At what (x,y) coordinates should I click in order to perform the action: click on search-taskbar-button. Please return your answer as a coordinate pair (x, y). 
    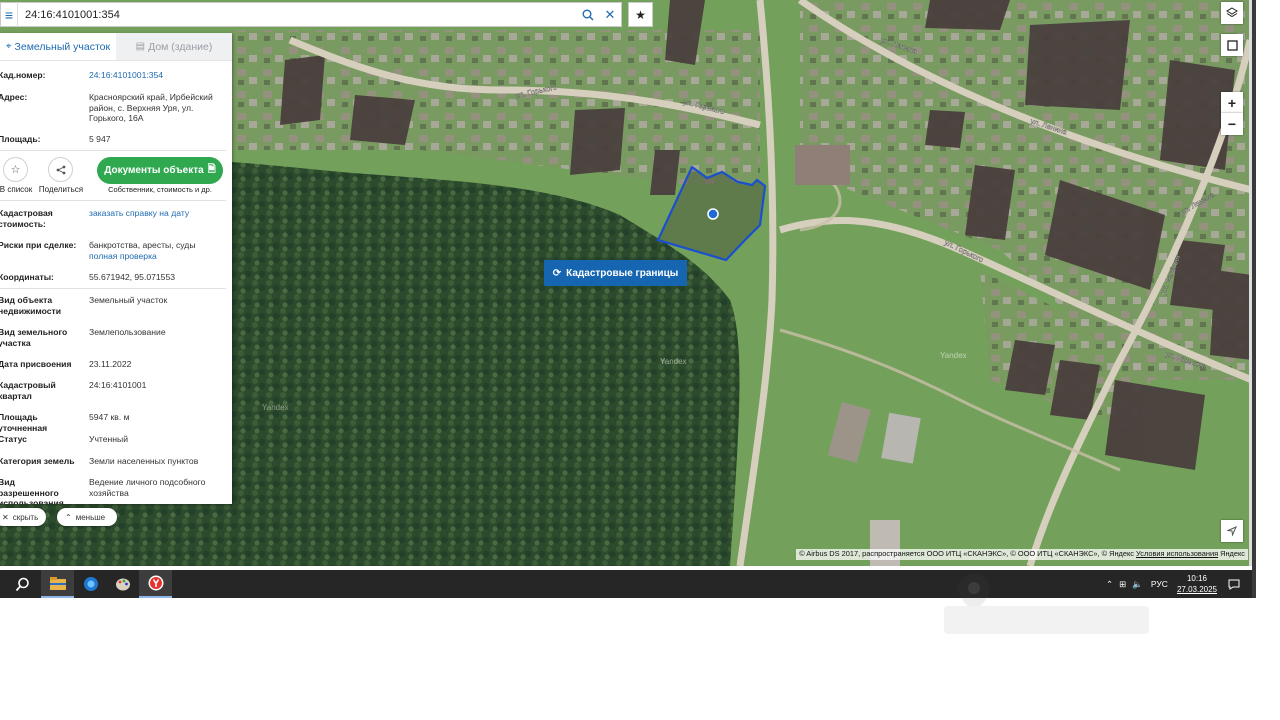
    Looking at the image, I should click on (22, 584).